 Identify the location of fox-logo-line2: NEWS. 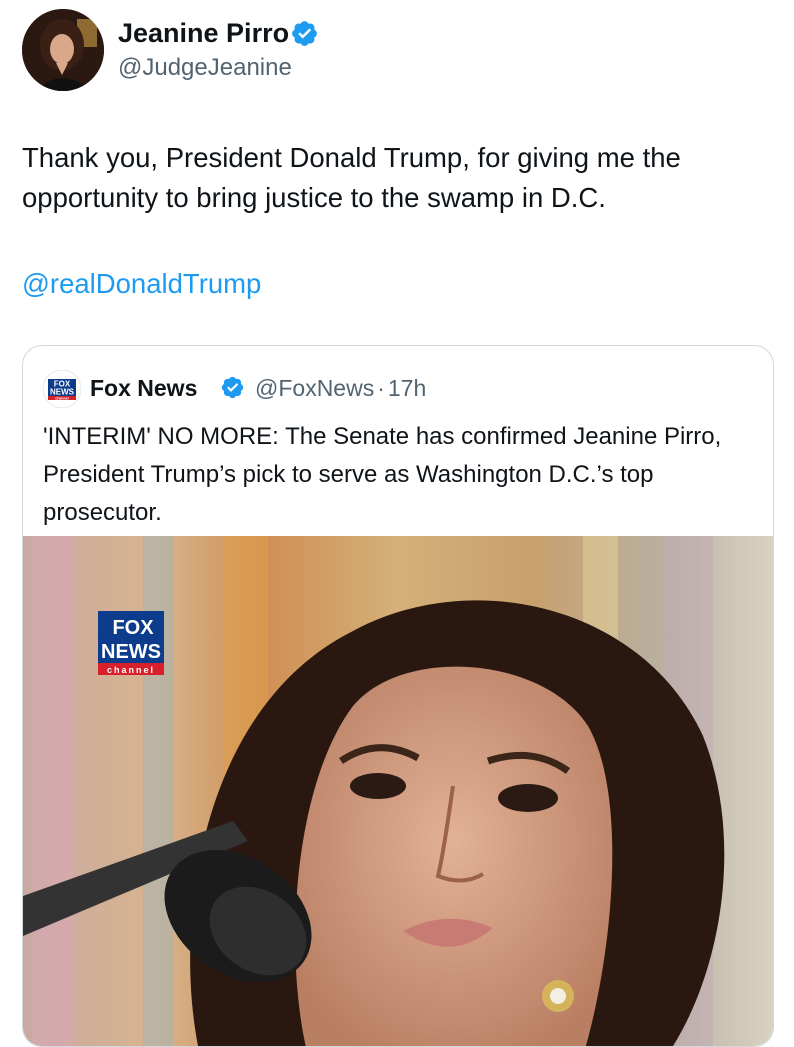
(62, 392).